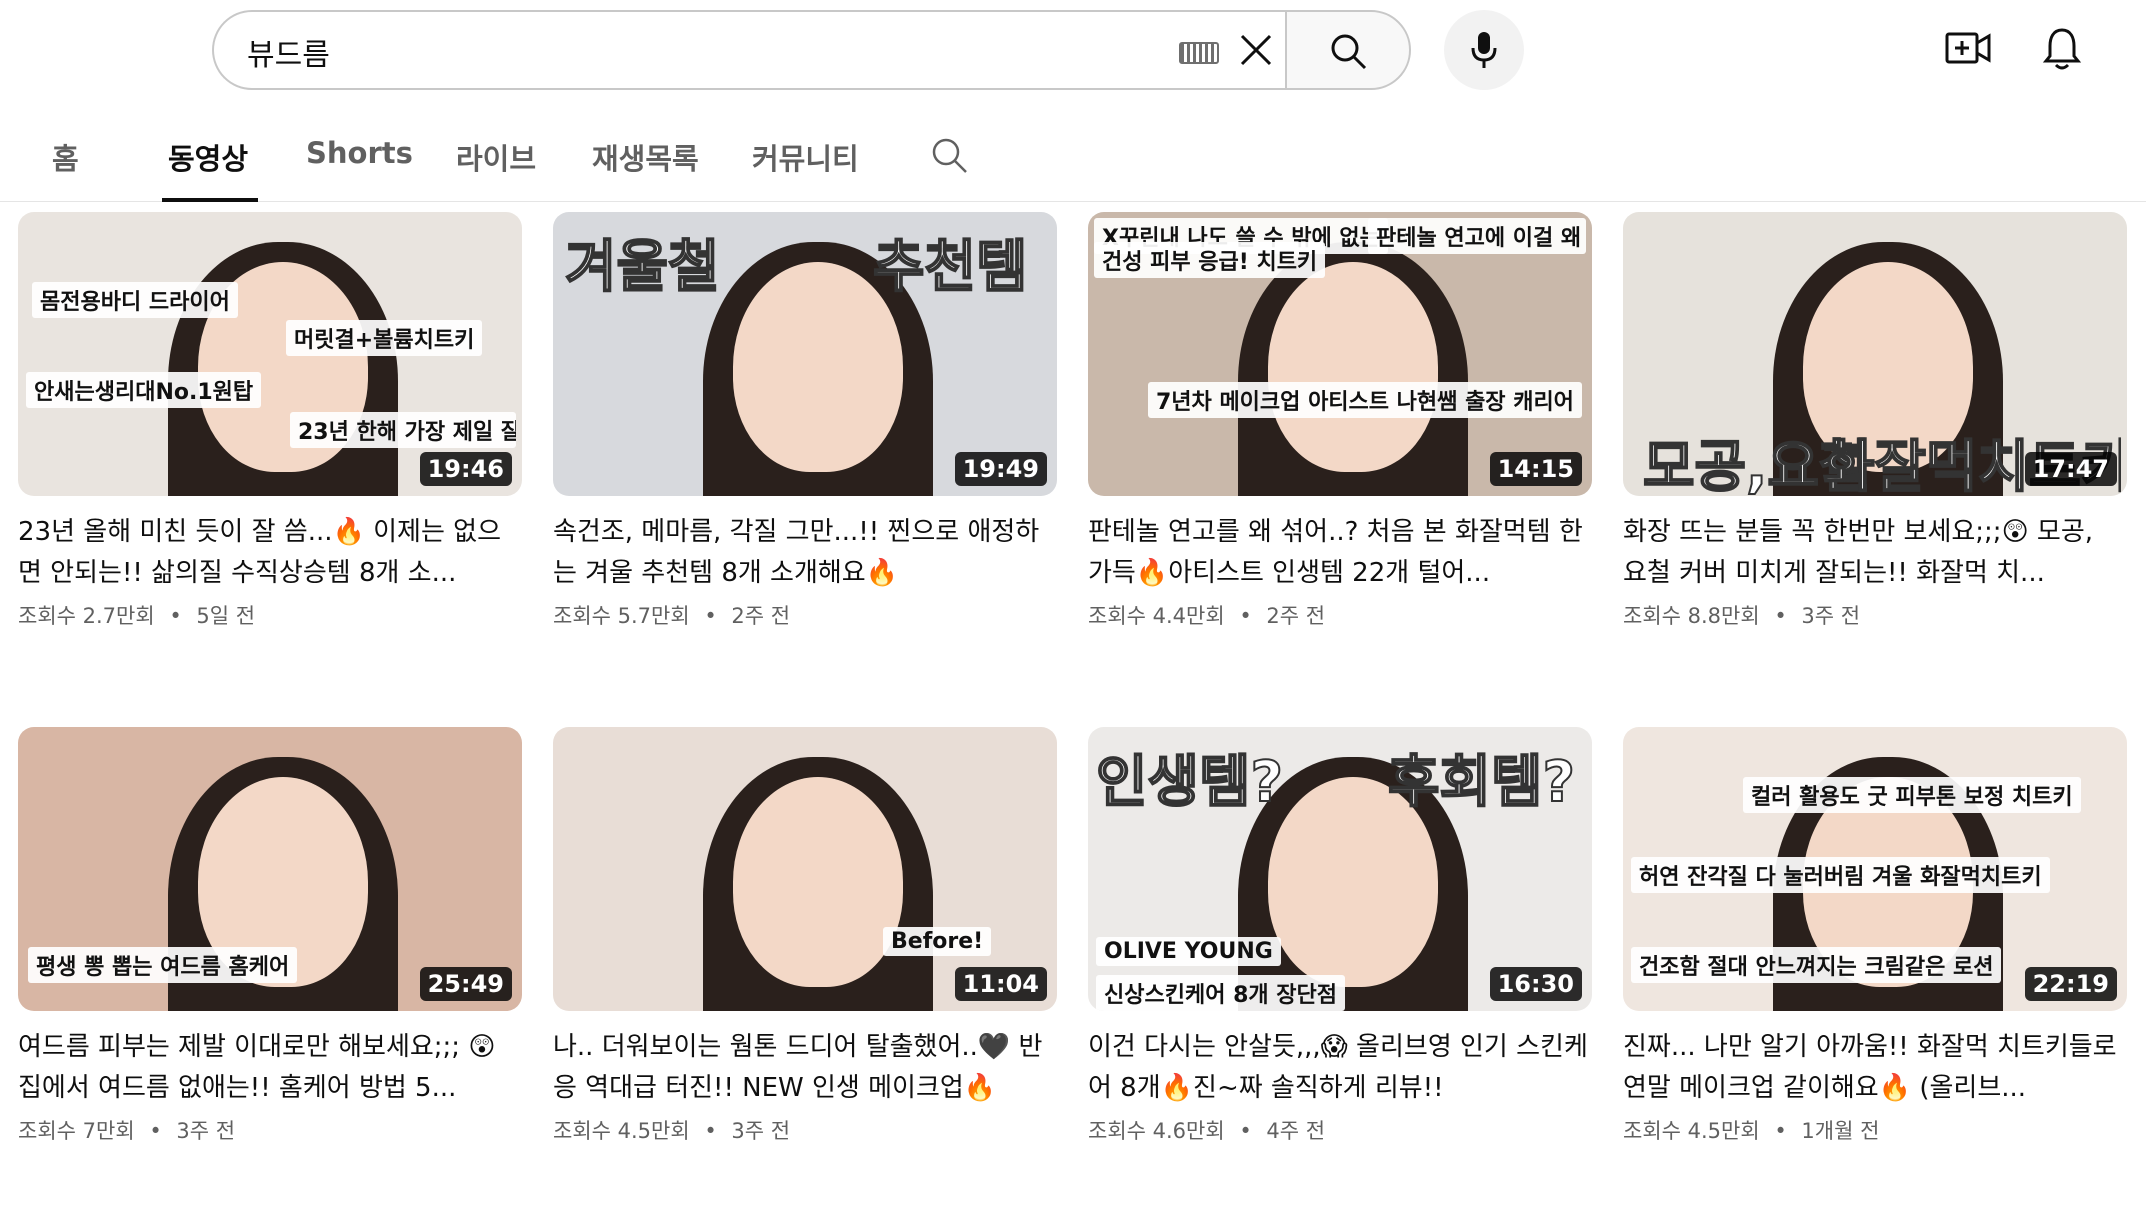 Image resolution: width=2146 pixels, height=1206 pixels. I want to click on video-duration-badge: 17:47, so click(2070, 469).